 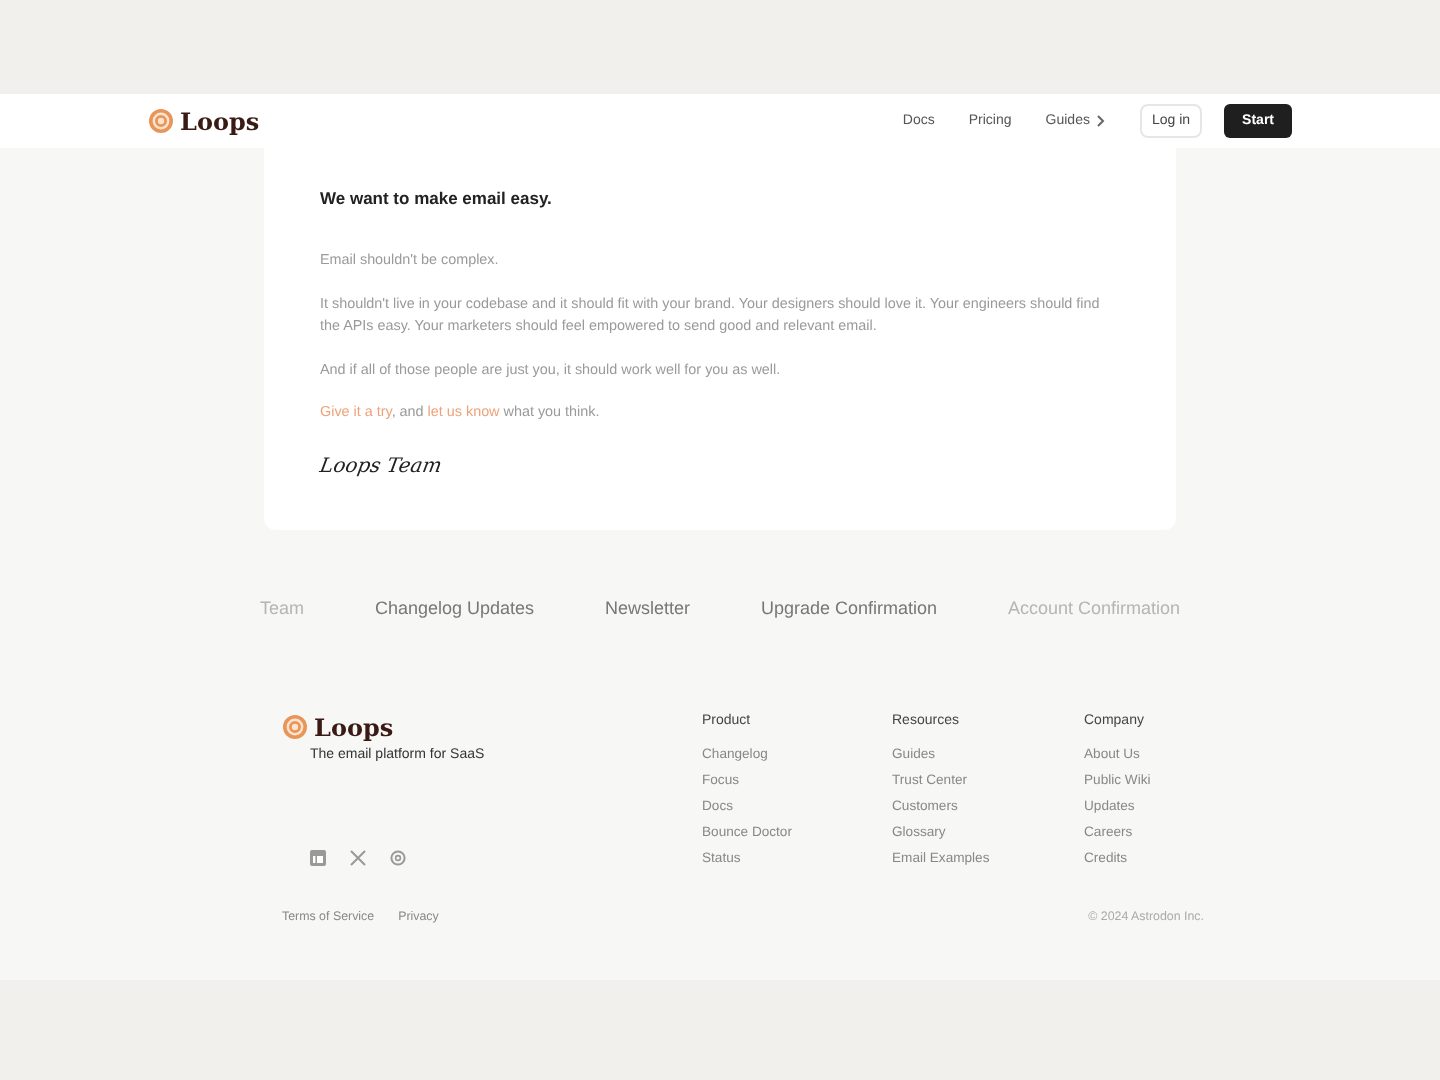 I want to click on chevron-icon, so click(x=1100, y=121).